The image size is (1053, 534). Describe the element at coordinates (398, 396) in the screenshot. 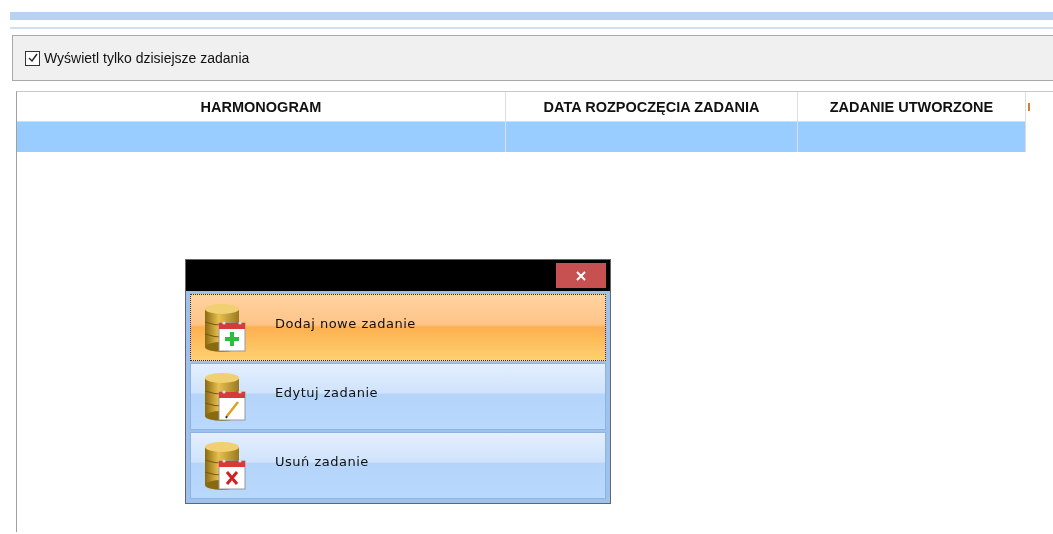

I see `menu-item: Edytuj zadanie` at that location.